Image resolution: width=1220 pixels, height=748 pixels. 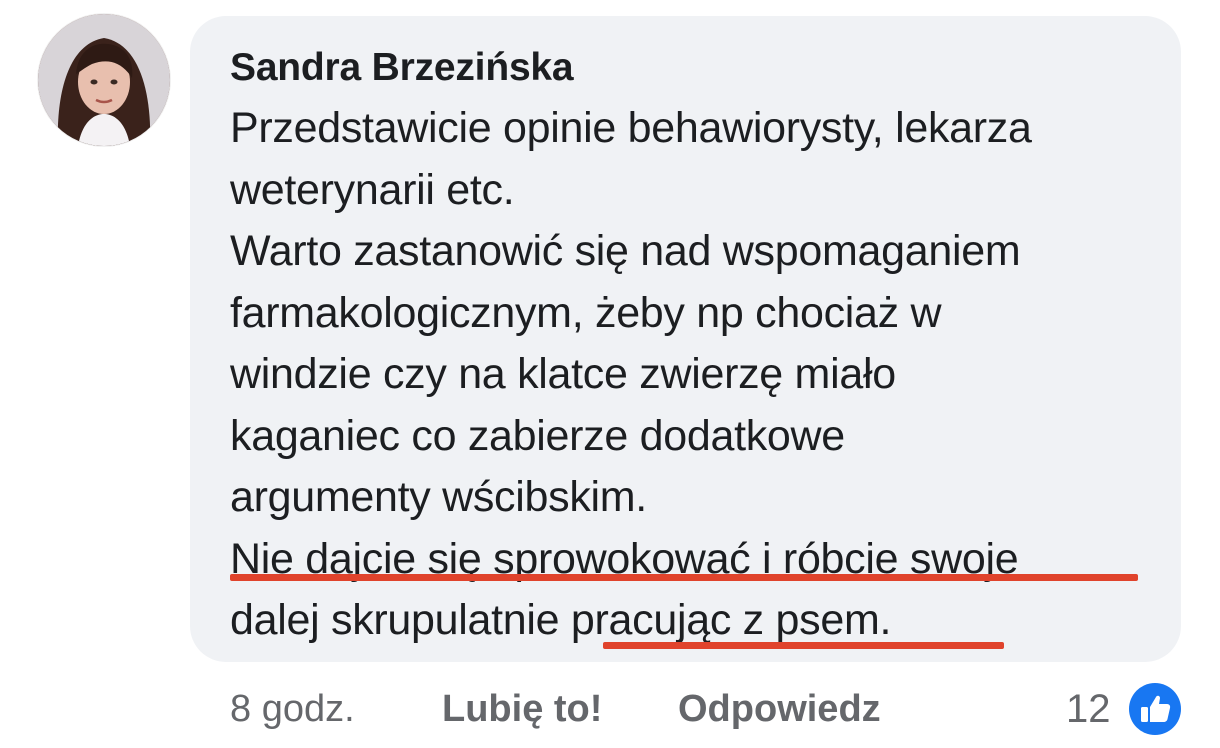 What do you see at coordinates (438, 497) in the screenshot?
I see `comment-text-line: argumenty wścibskim.` at bounding box center [438, 497].